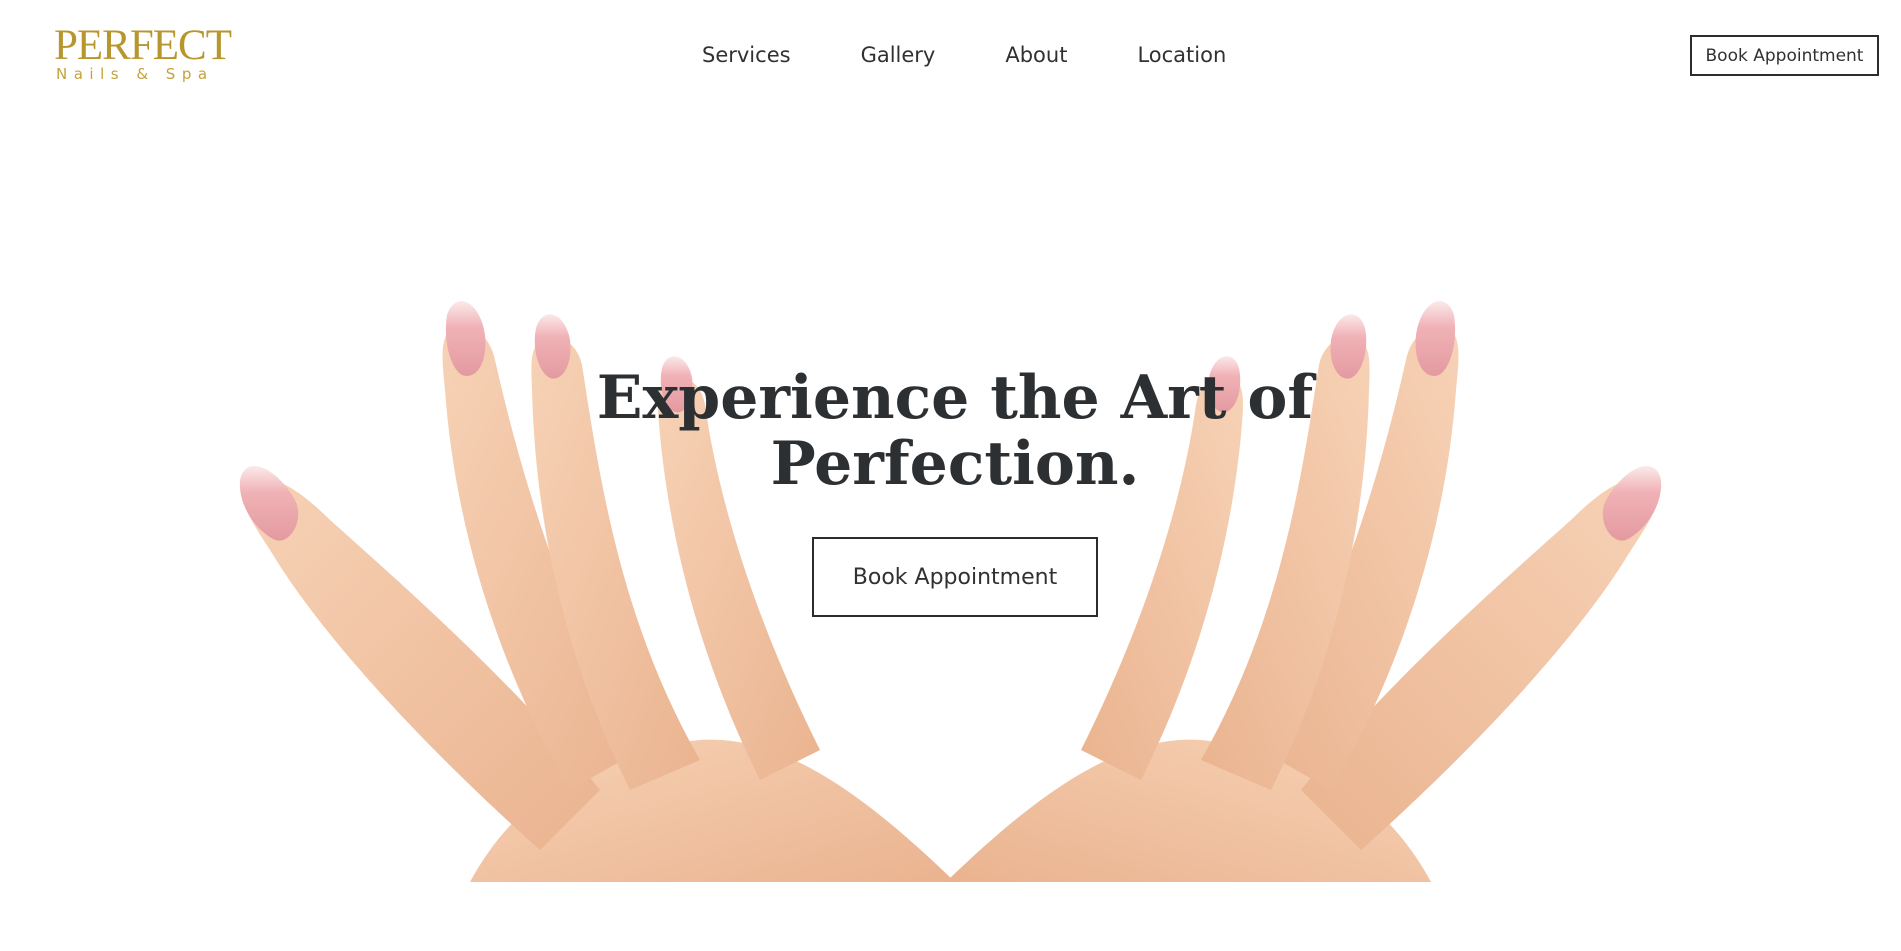 The image size is (1901, 951). I want to click on brand-logo: PERFECT Nails & Spa, so click(143, 52).